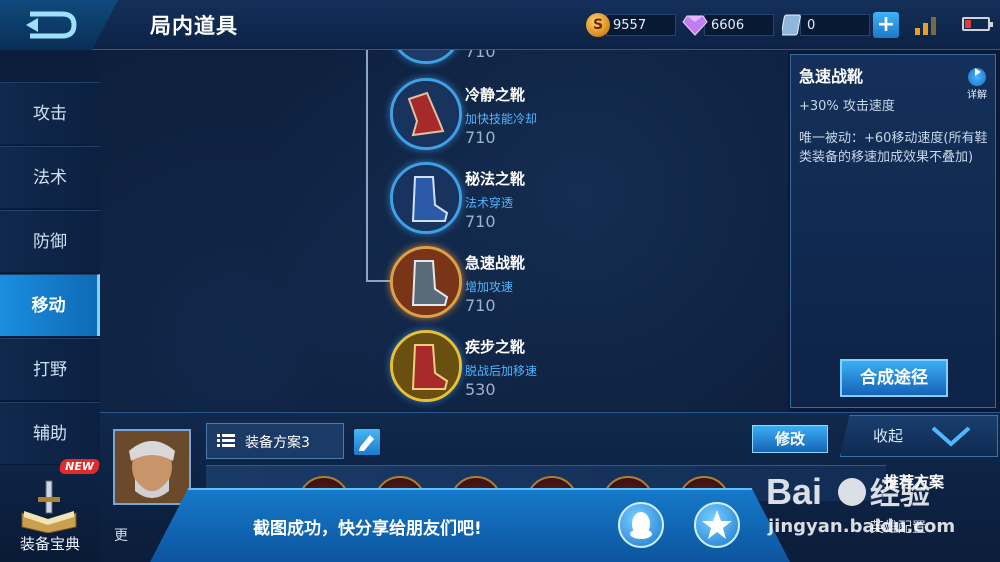  Describe the element at coordinates (898, 527) in the screenshot. I see `hero-config-button: 英雄配置` at that location.